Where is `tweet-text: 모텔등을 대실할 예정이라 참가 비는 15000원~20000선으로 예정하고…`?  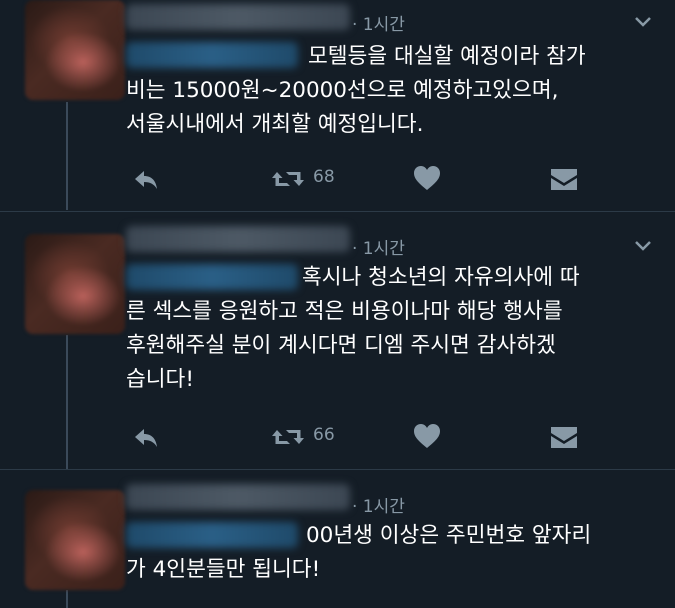 tweet-text: 모텔등을 대실할 예정이라 참가 비는 15000원~20000선으로 예정하고… is located at coordinates (356, 90).